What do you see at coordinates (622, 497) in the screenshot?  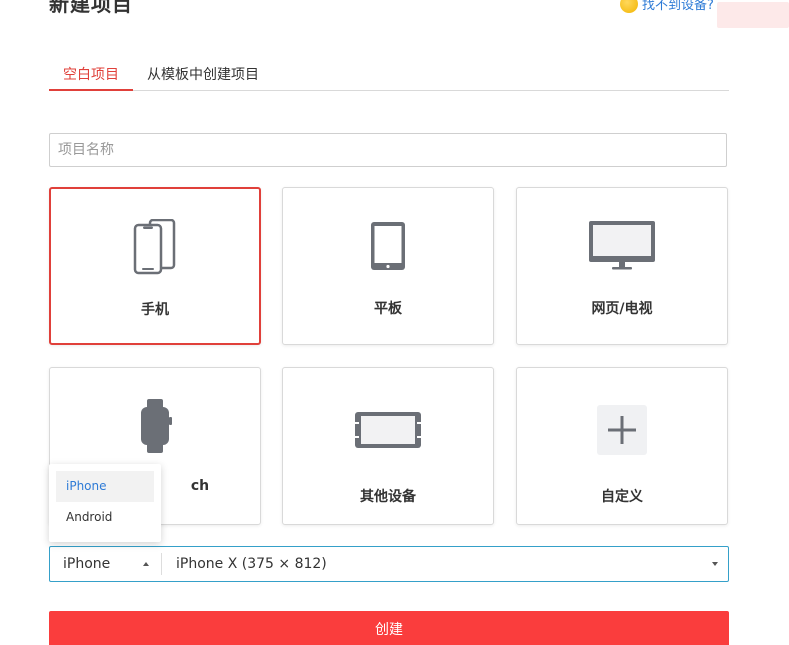 I see `device-card-label: 自定义` at bounding box center [622, 497].